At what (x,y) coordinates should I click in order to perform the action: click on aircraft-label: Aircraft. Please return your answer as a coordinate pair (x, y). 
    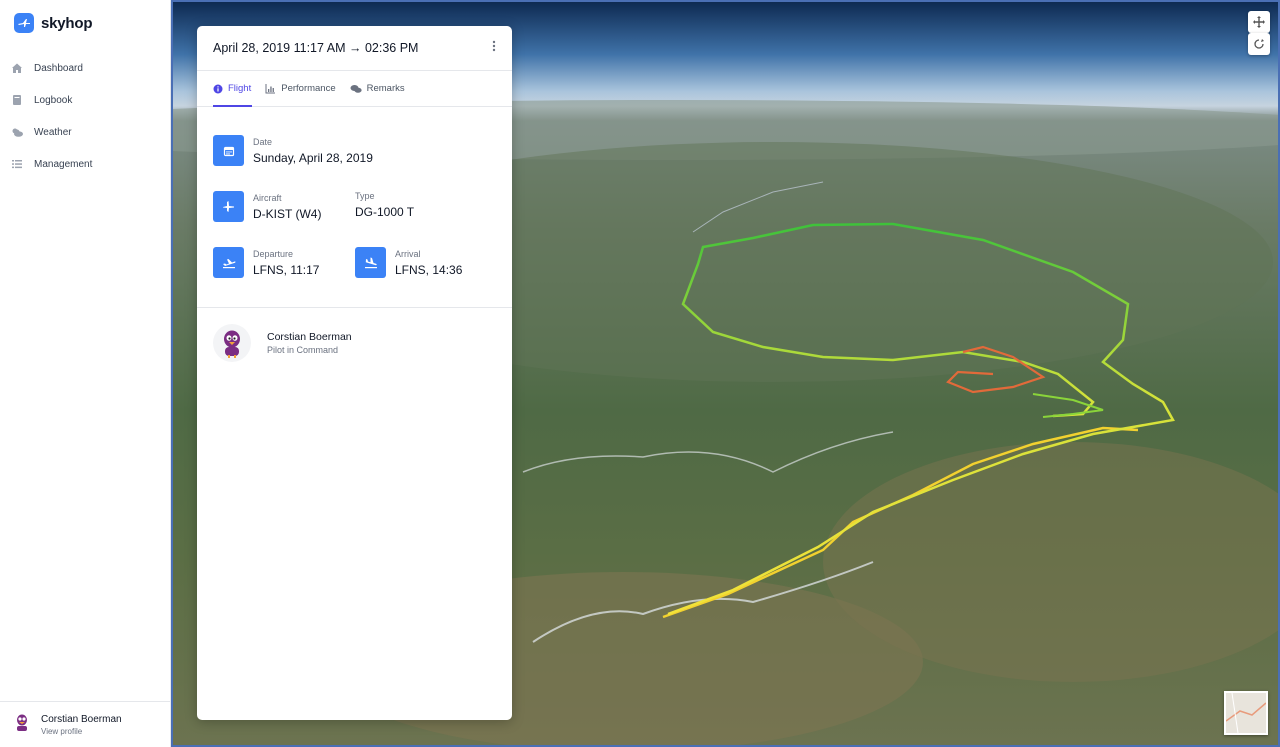
    Looking at the image, I should click on (267, 197).